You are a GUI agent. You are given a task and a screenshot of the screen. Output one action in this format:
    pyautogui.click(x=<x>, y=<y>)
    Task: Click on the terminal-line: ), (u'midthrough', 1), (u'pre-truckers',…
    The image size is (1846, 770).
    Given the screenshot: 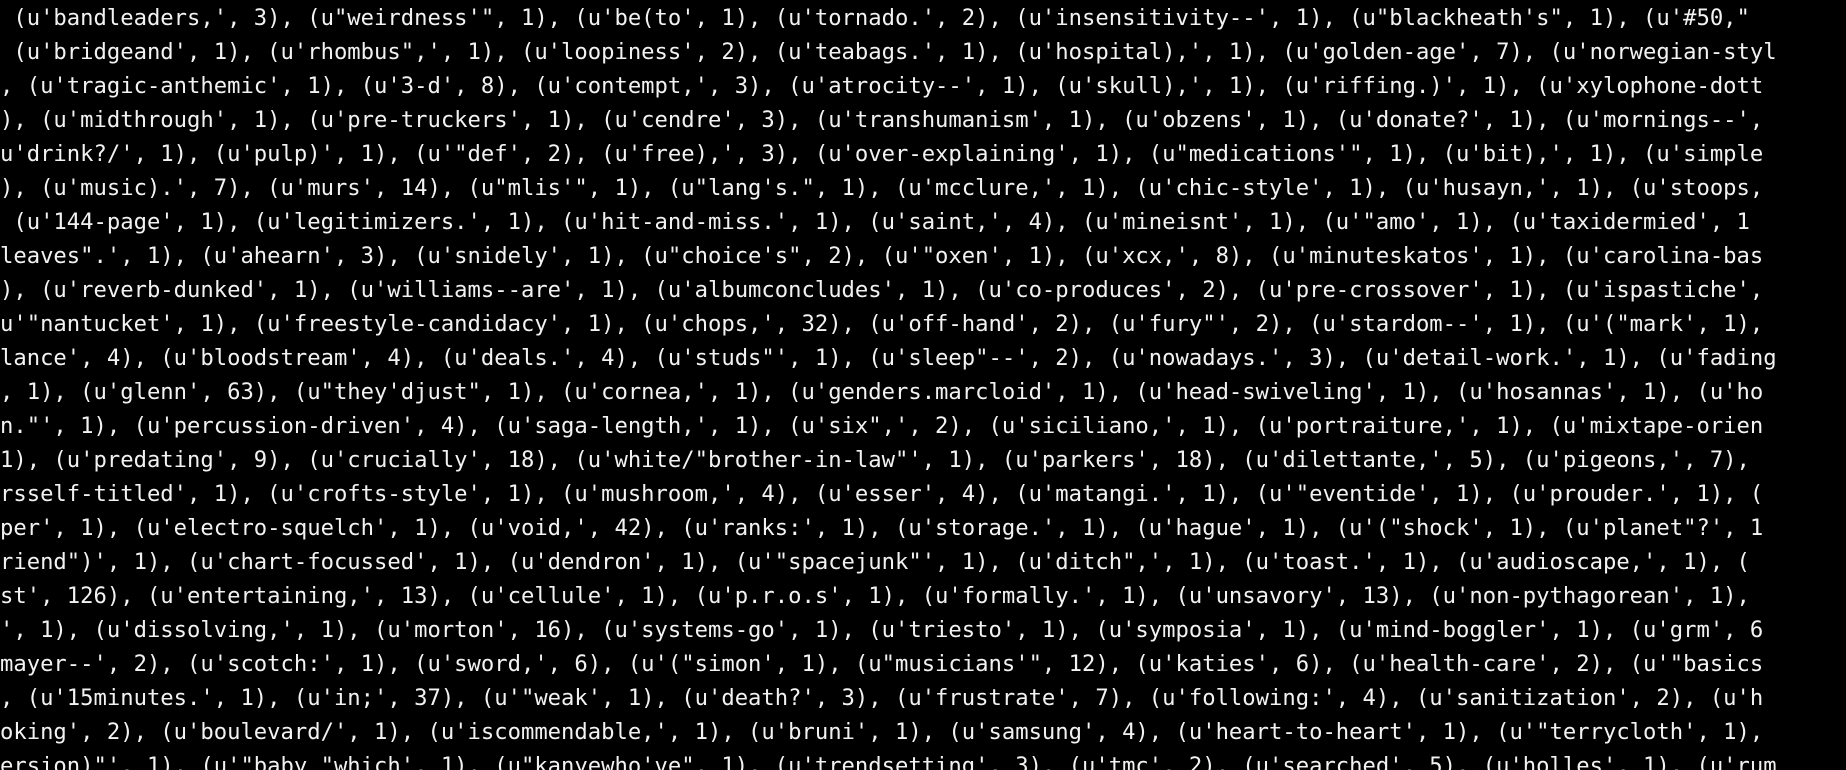 What is the action you would take?
    pyautogui.click(x=882, y=120)
    